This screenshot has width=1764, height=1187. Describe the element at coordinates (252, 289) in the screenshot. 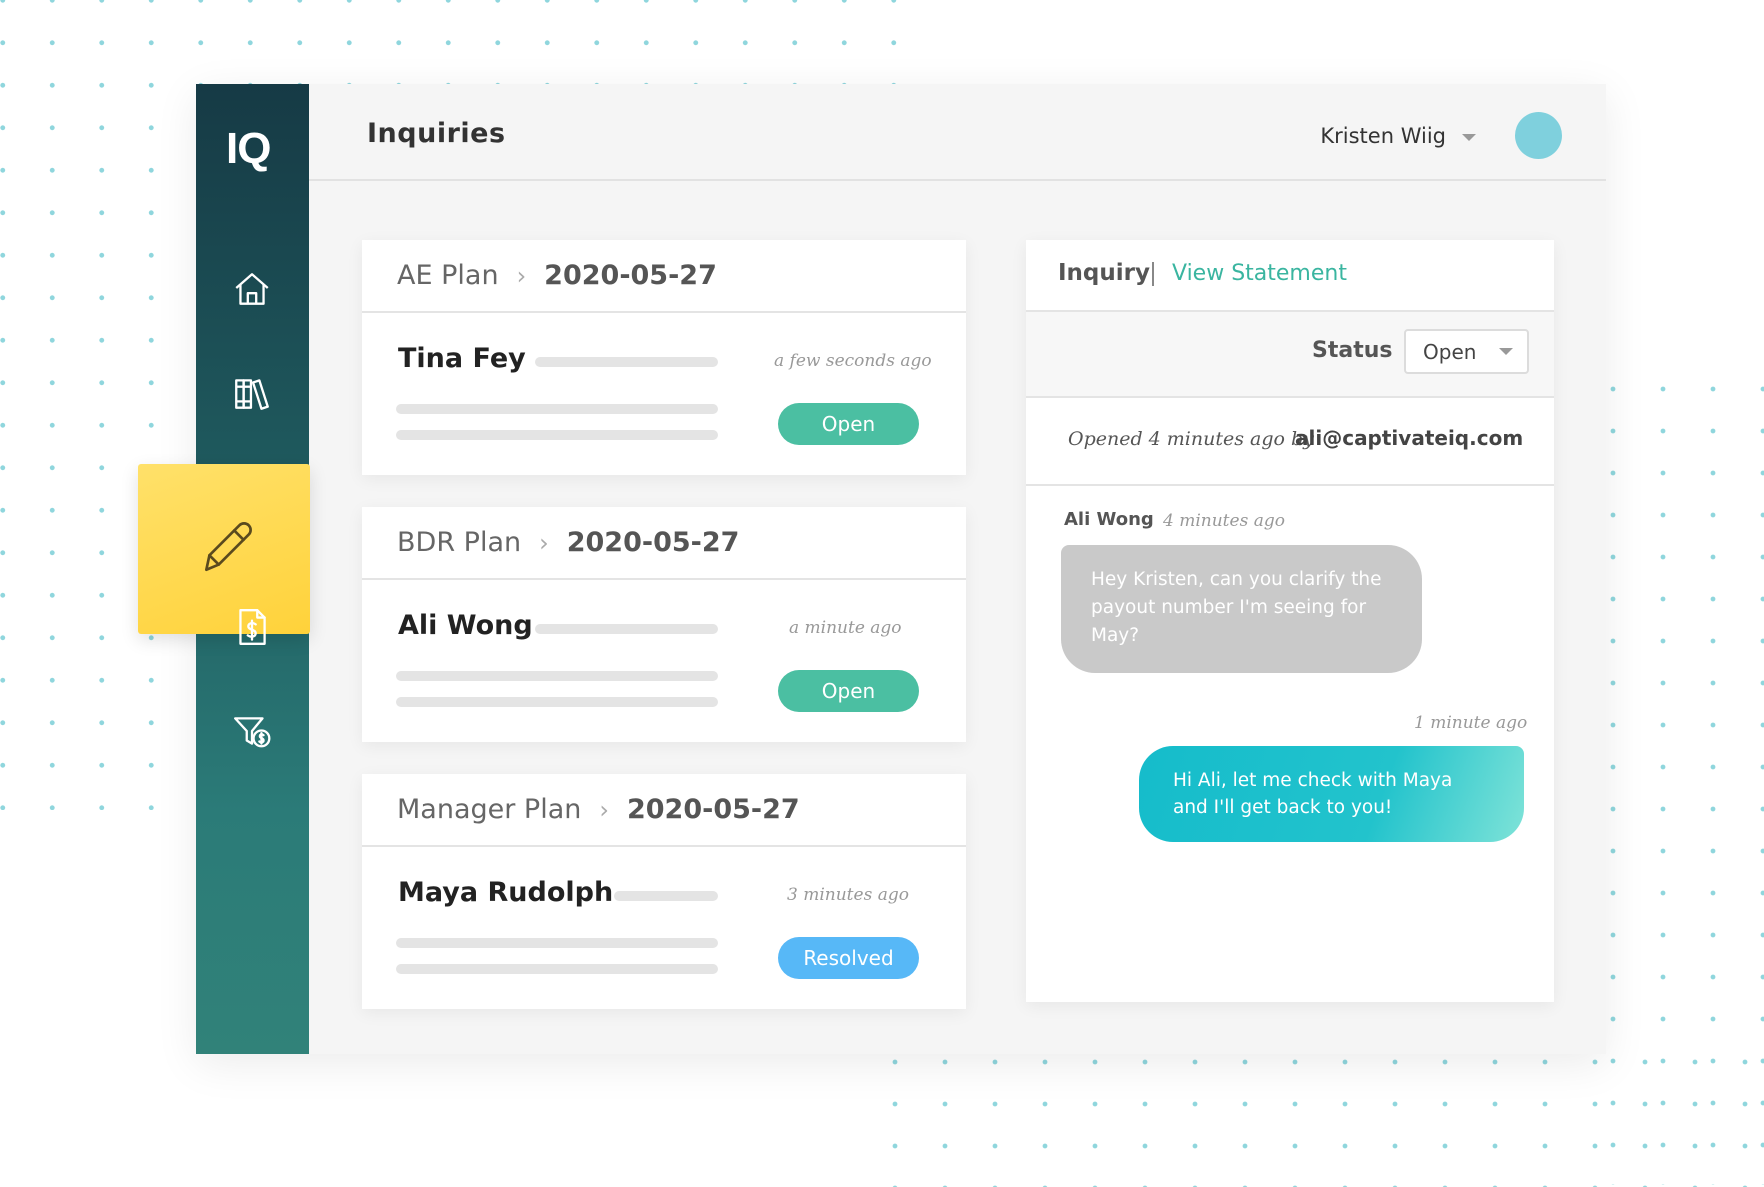

I see `home-icon` at that location.